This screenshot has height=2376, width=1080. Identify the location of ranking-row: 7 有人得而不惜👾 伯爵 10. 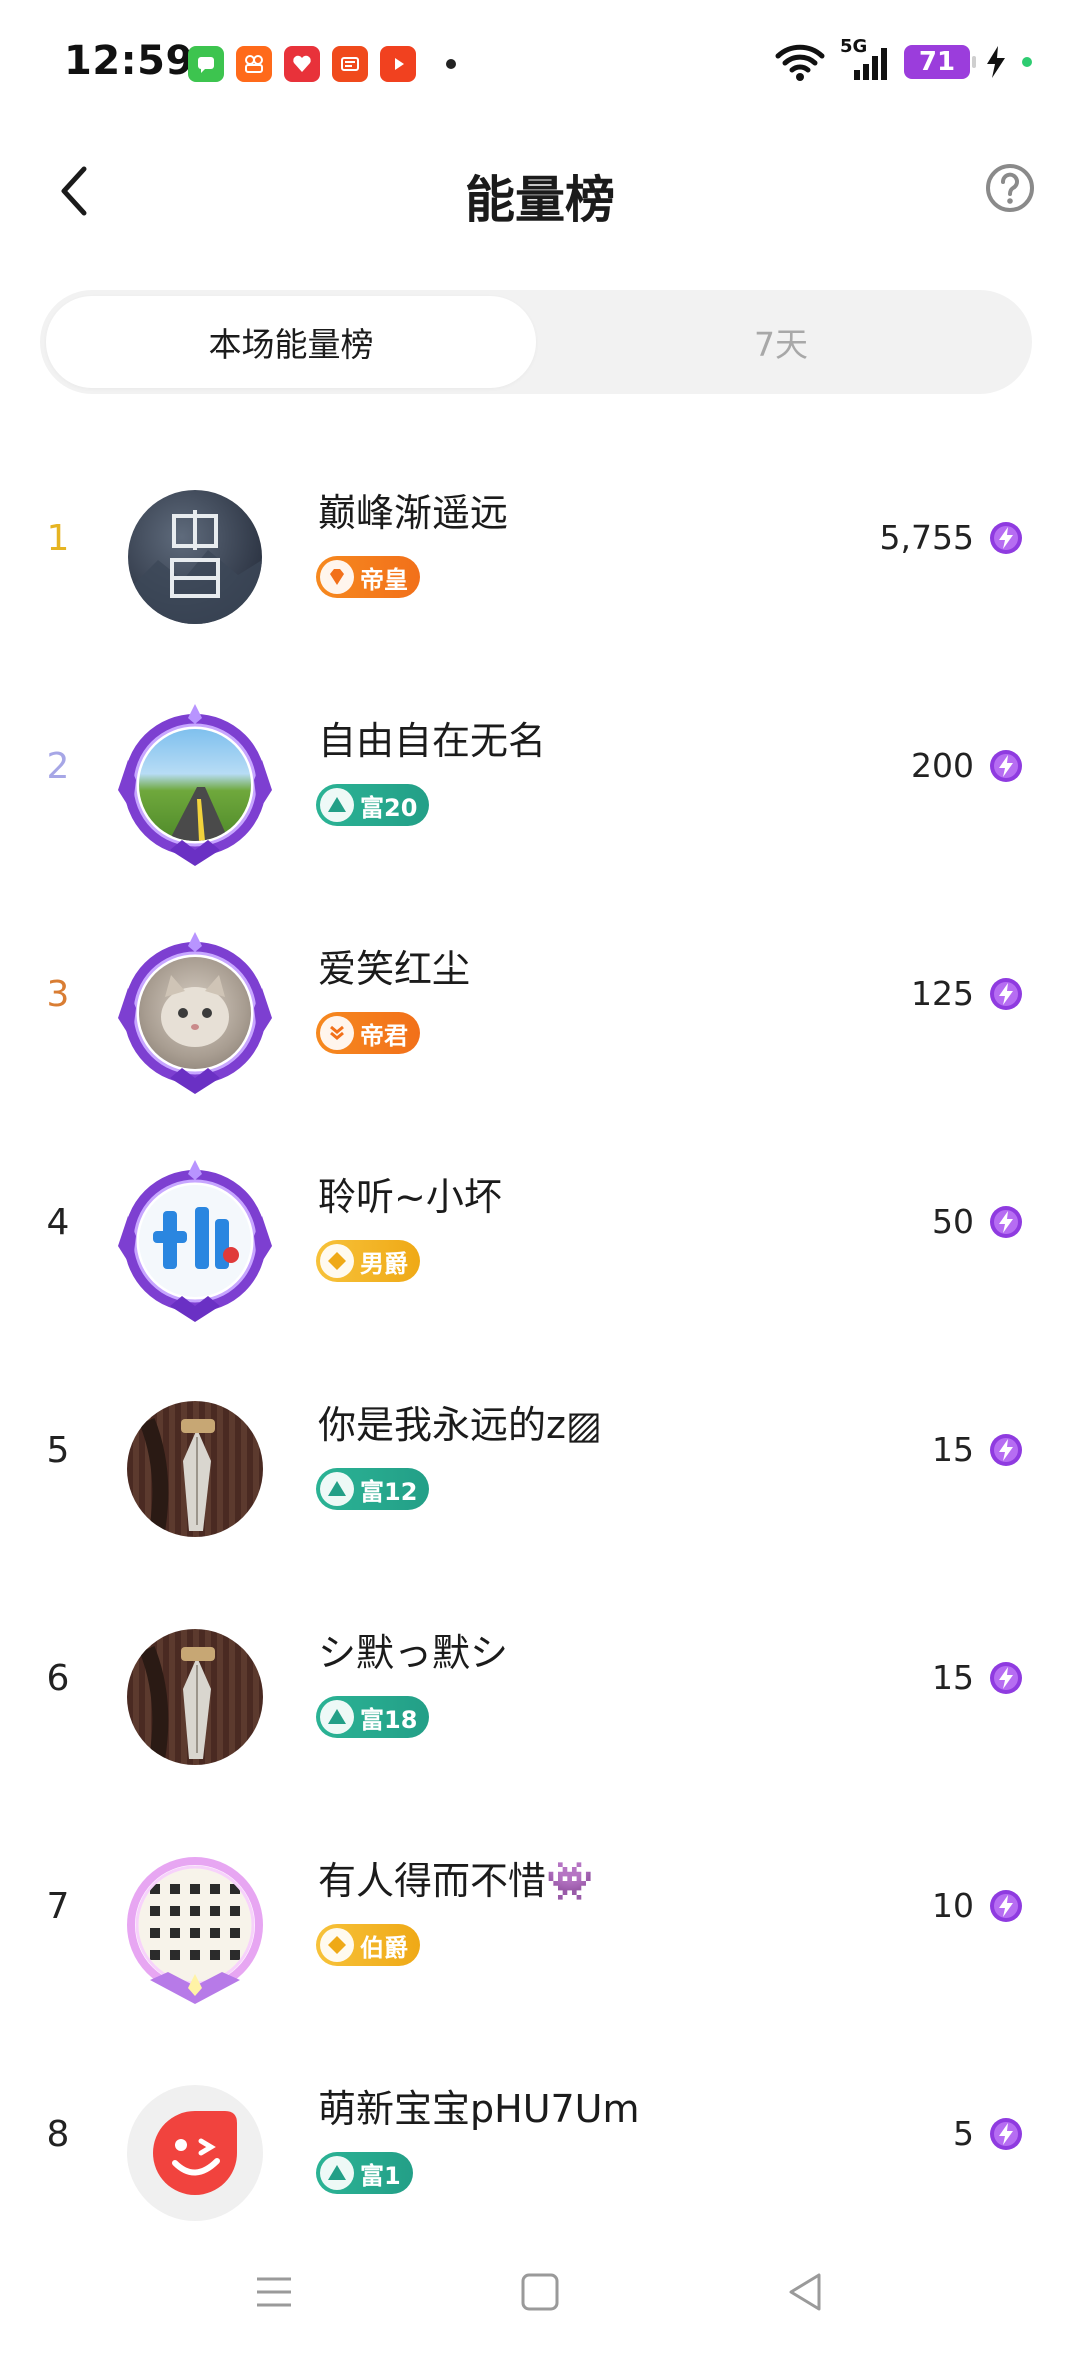
(540, 1914).